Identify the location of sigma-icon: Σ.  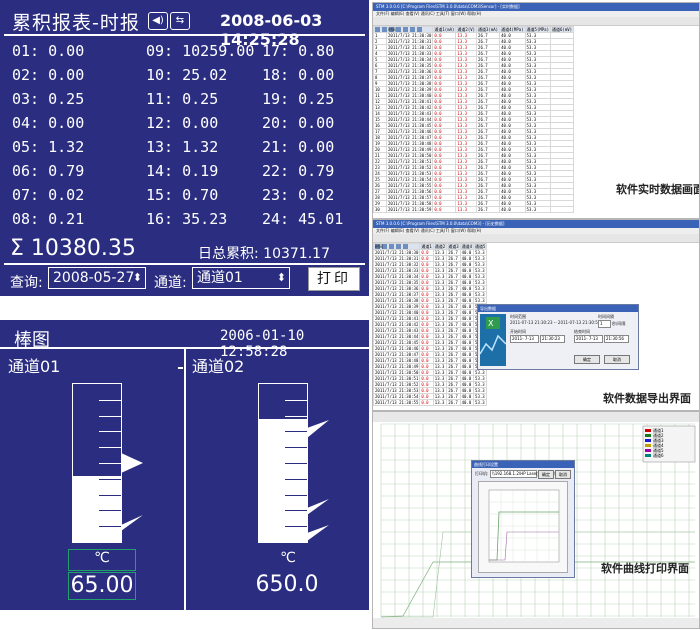
(17, 248).